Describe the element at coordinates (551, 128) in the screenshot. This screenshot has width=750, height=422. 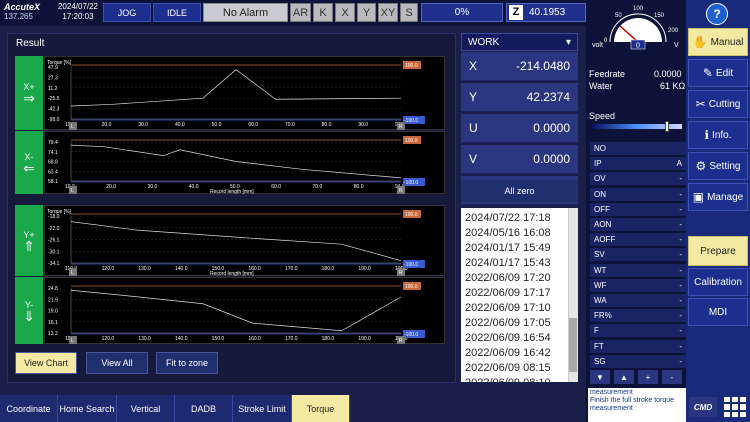
I see `axis-value: 0.0000` at that location.